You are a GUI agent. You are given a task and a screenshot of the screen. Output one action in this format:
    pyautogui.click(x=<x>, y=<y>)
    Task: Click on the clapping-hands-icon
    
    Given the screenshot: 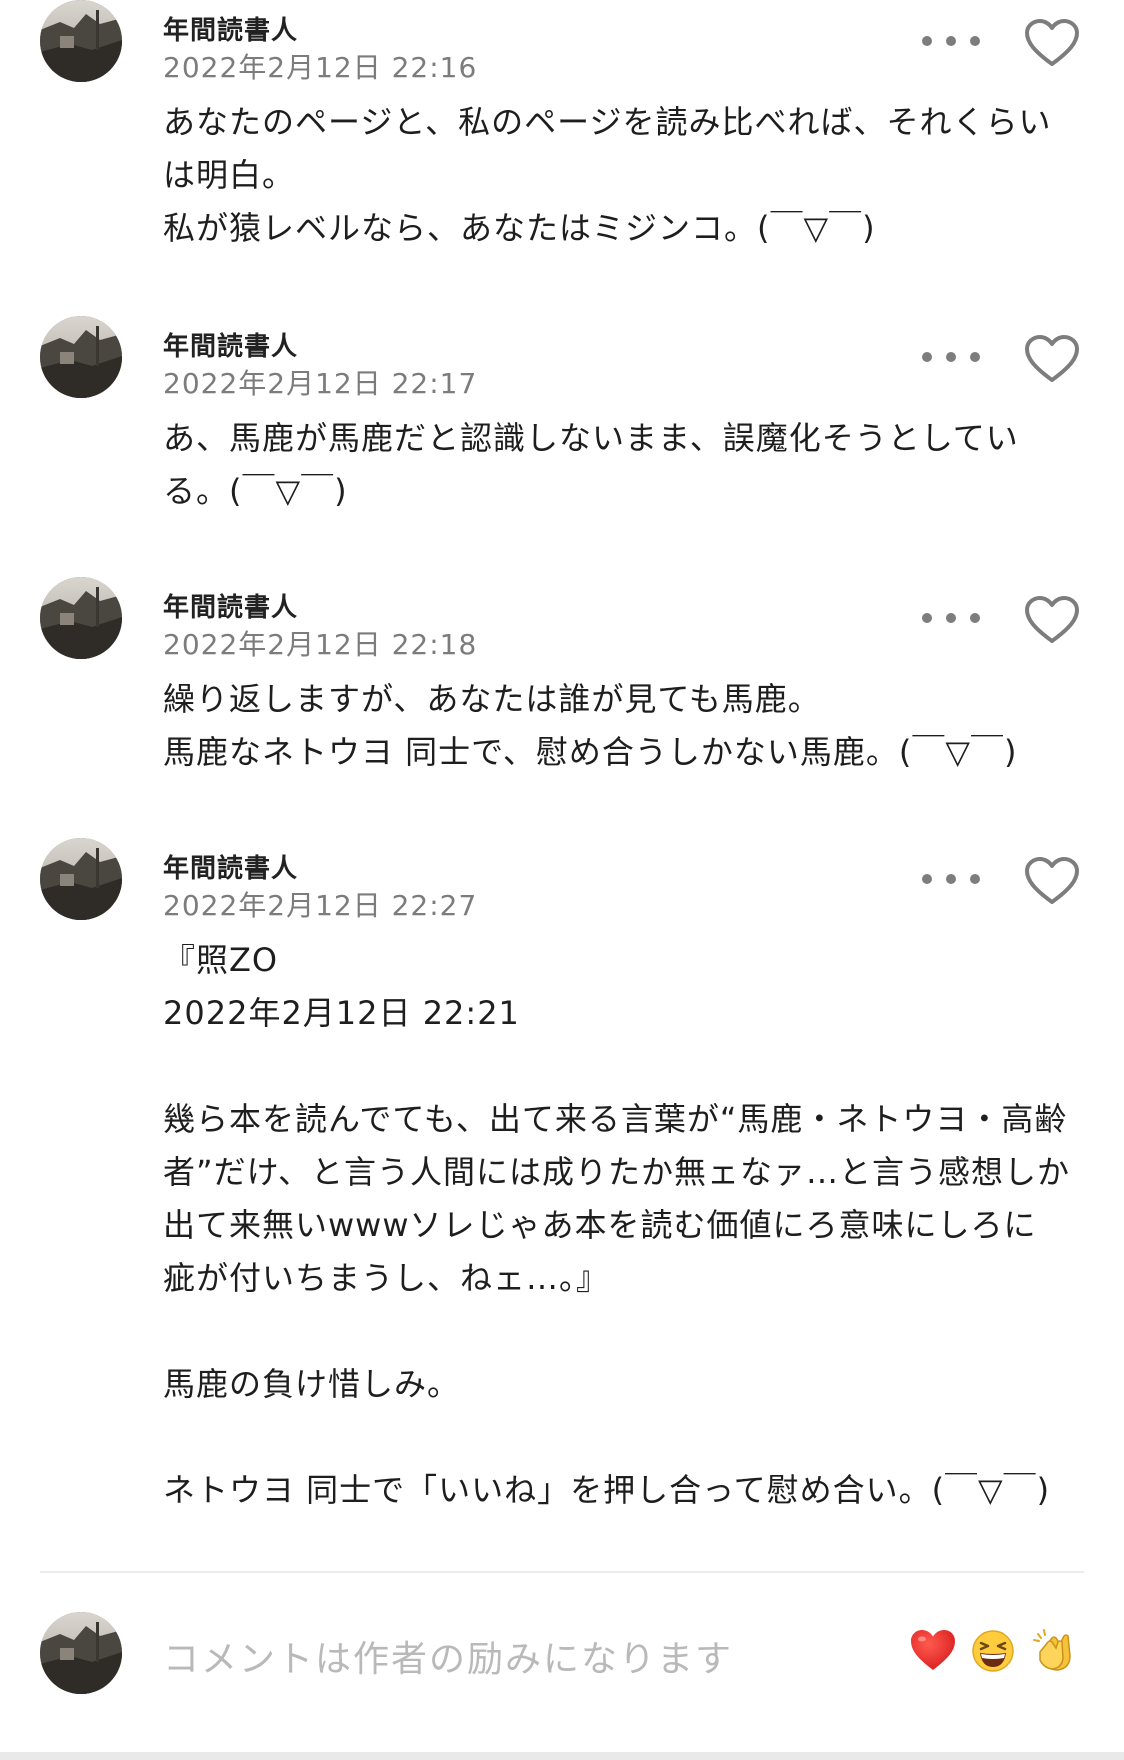 What is the action you would take?
    pyautogui.click(x=1055, y=1651)
    